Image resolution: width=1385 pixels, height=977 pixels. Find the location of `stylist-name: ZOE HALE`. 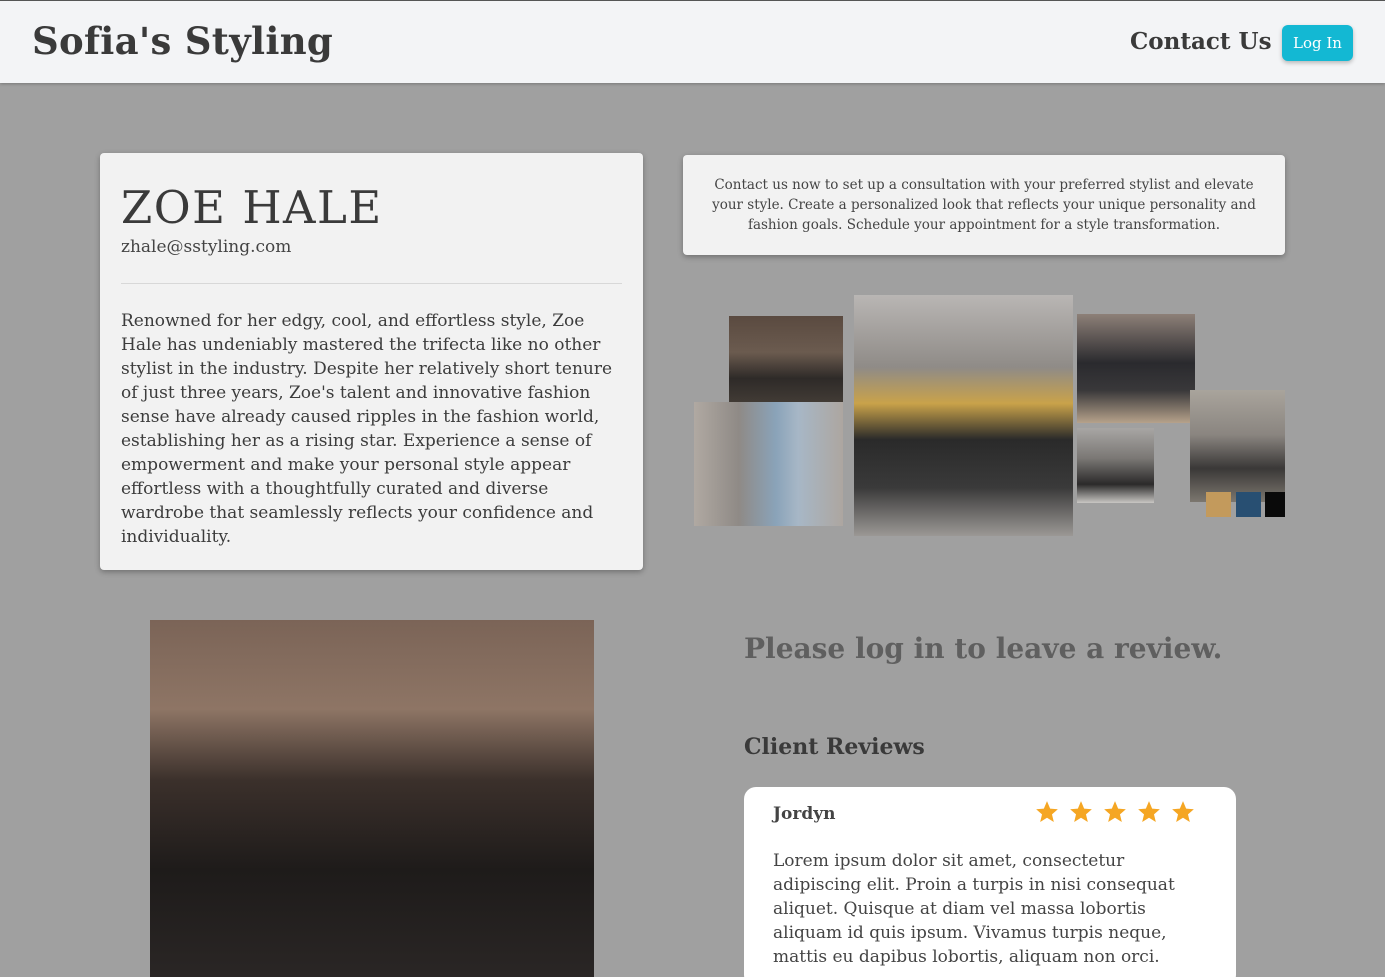

stylist-name: ZOE HALE is located at coordinates (252, 207).